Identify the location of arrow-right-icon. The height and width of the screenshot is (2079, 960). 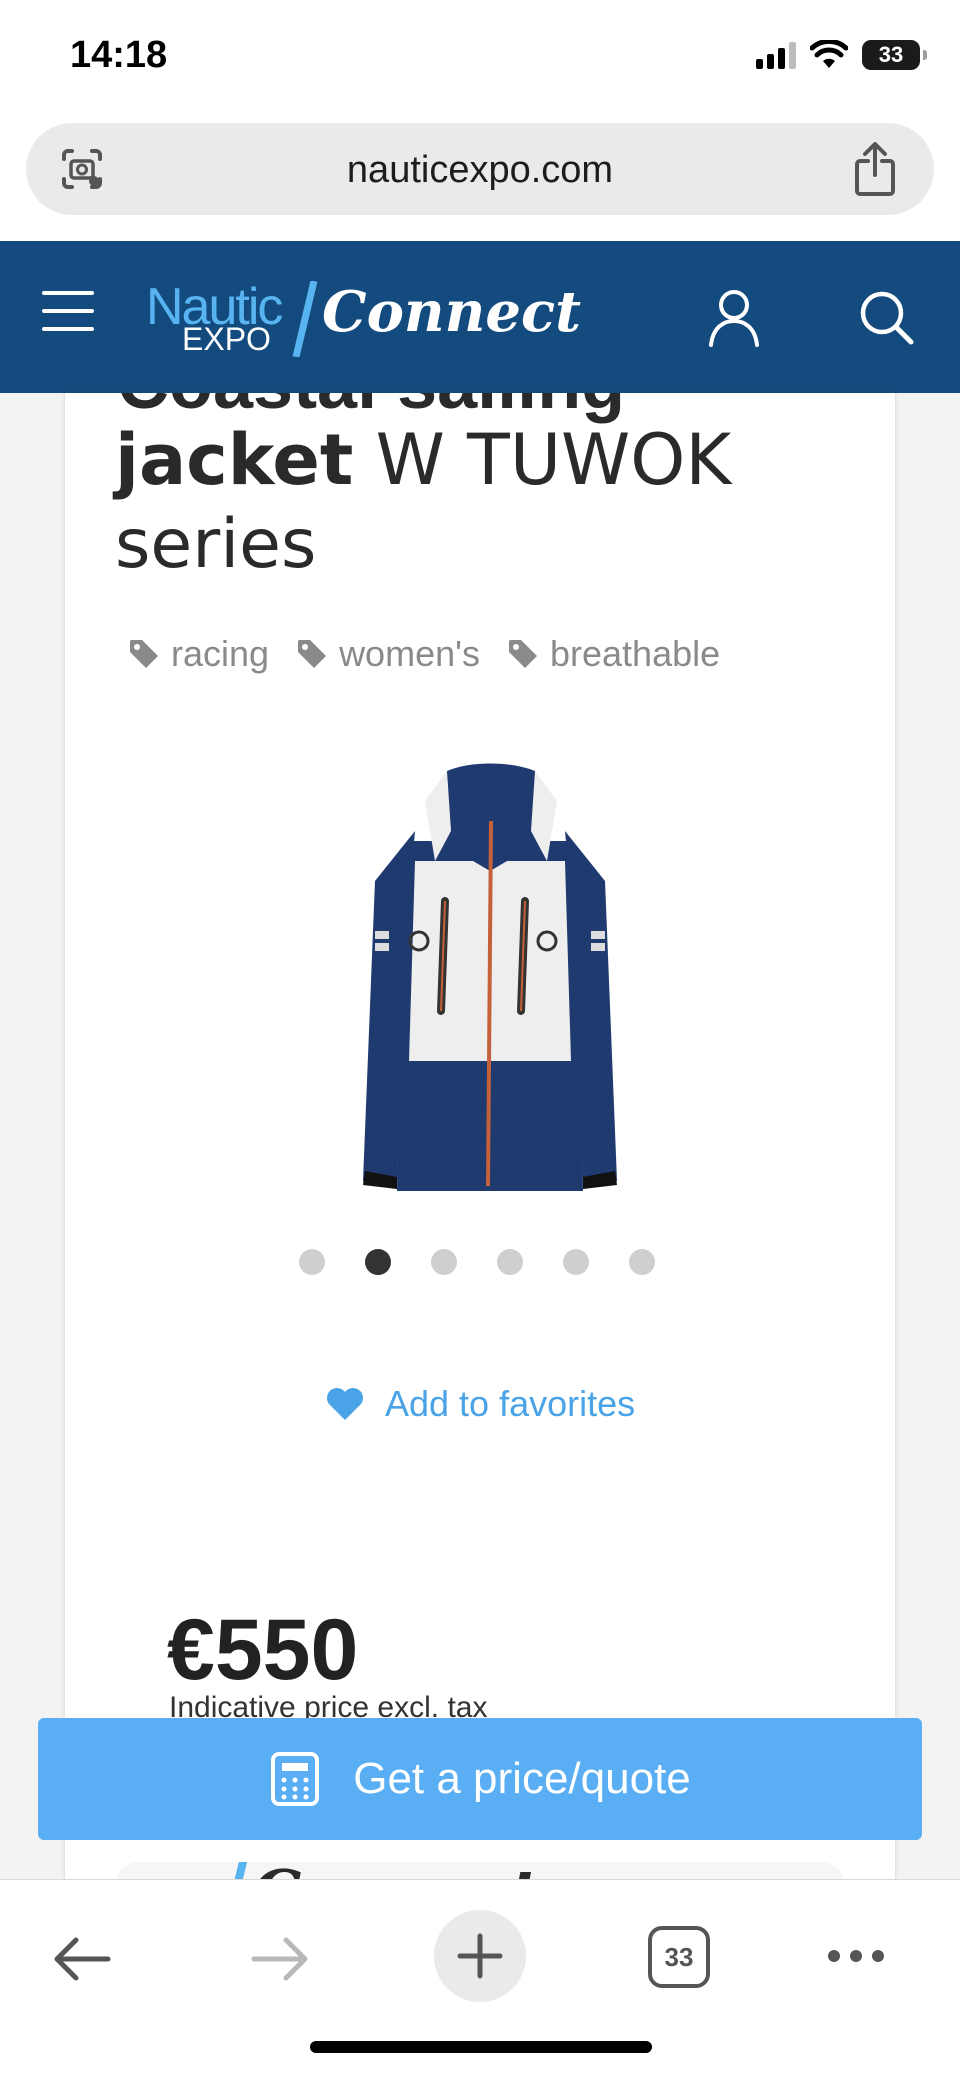
(280, 1959).